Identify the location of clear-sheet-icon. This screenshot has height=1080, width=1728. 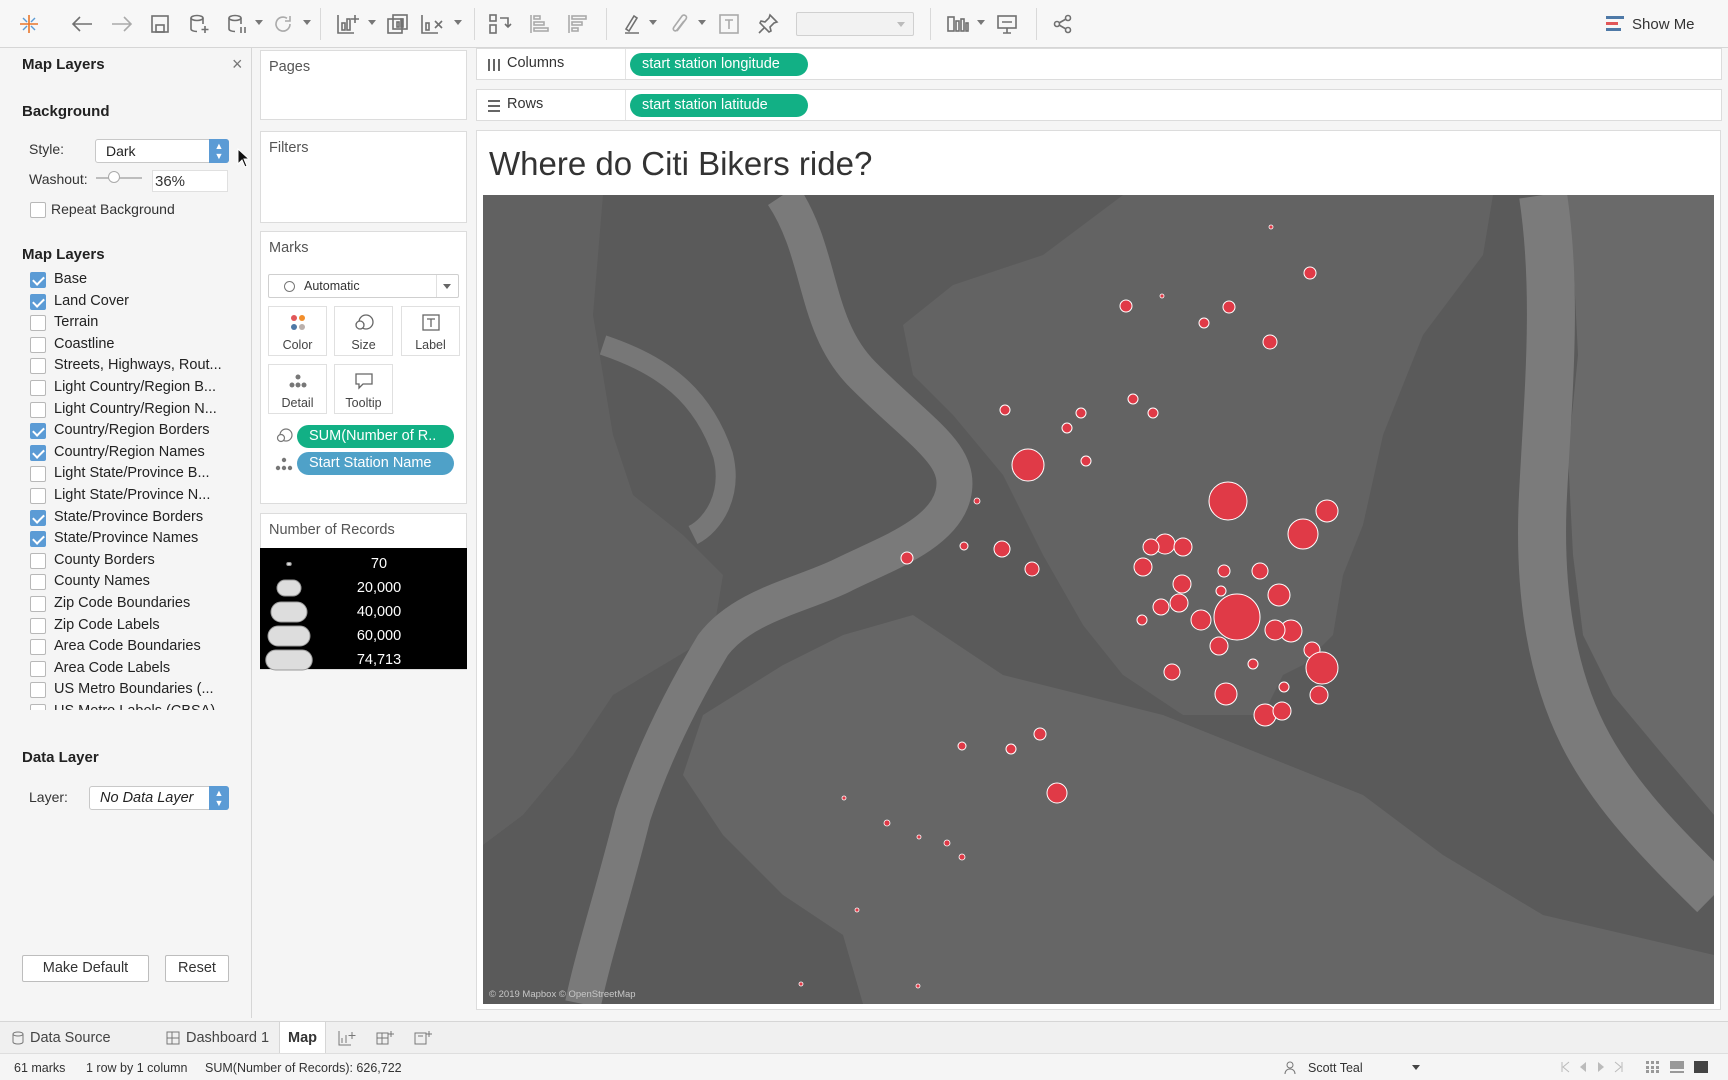
(432, 24).